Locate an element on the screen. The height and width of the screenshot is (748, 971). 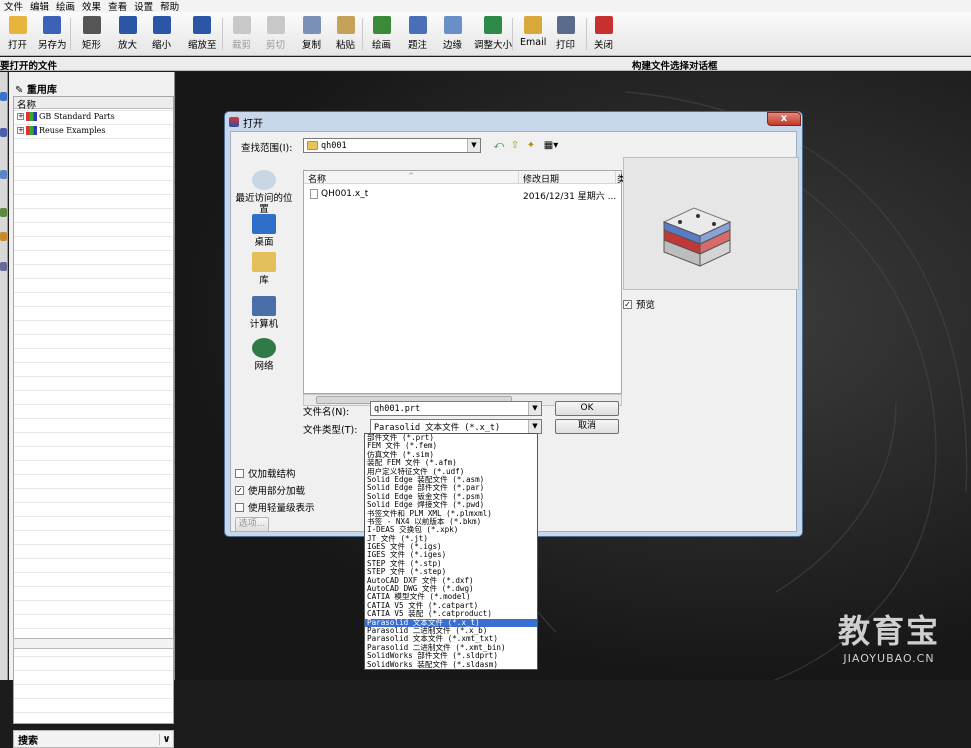
watermark: 教育宝 JIAOYUBAO.CN is located at coordinates (889, 635).